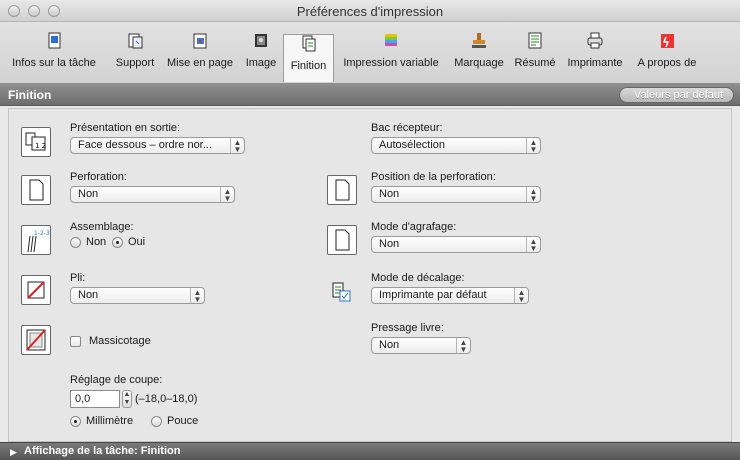 This screenshot has height=460, width=740. I want to click on unit-inch-radio, so click(156, 421).